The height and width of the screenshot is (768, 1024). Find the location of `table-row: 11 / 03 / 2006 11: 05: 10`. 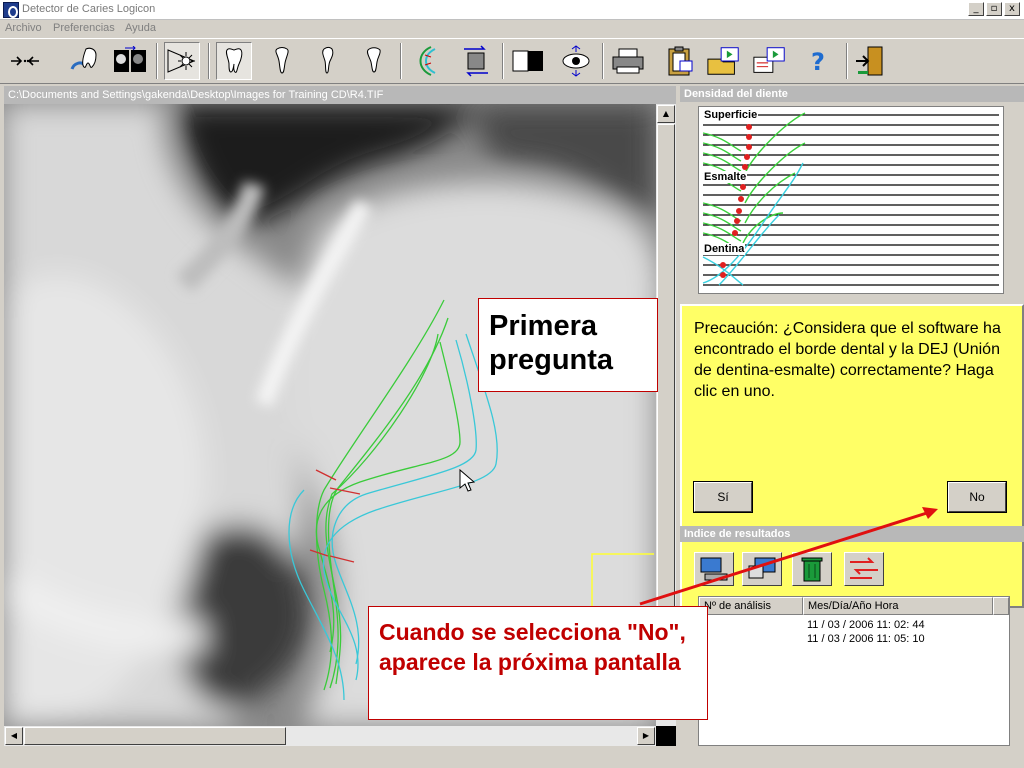

table-row: 11 / 03 / 2006 11: 05: 10 is located at coordinates (866, 639).